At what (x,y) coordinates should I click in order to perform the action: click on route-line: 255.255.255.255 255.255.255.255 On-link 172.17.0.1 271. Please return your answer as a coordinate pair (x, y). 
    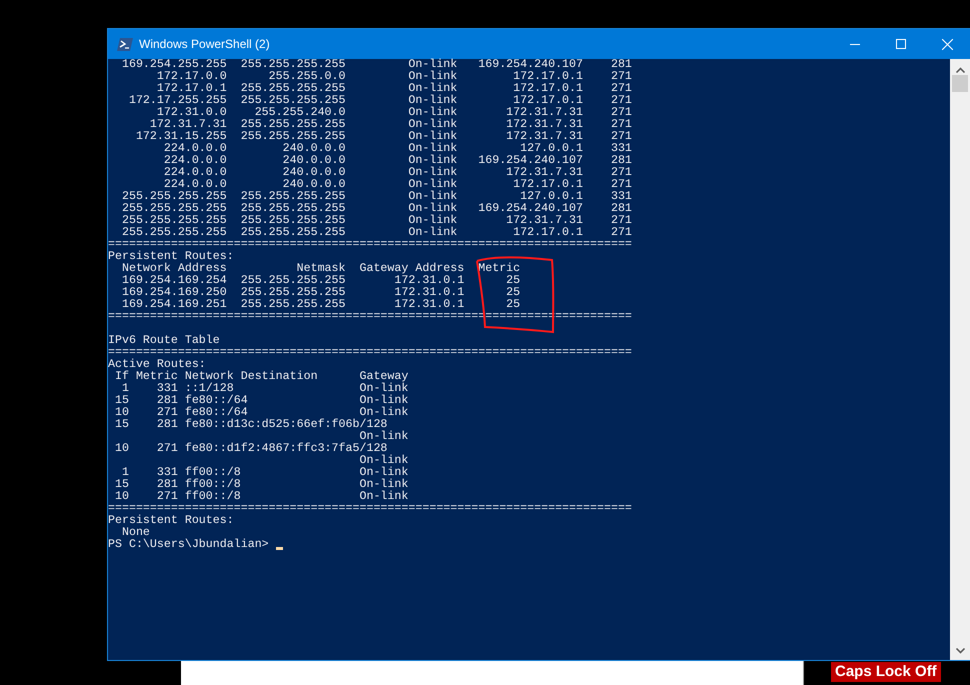
    Looking at the image, I should click on (376, 233).